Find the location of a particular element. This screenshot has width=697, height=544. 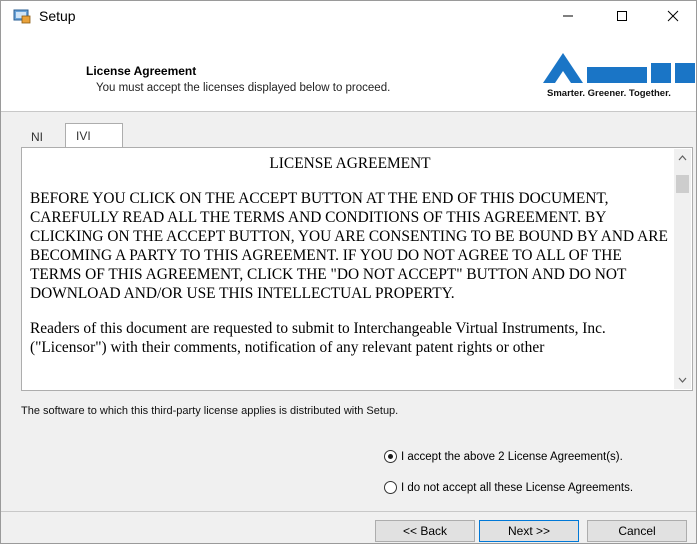

minimize-icon is located at coordinates (568, 16).